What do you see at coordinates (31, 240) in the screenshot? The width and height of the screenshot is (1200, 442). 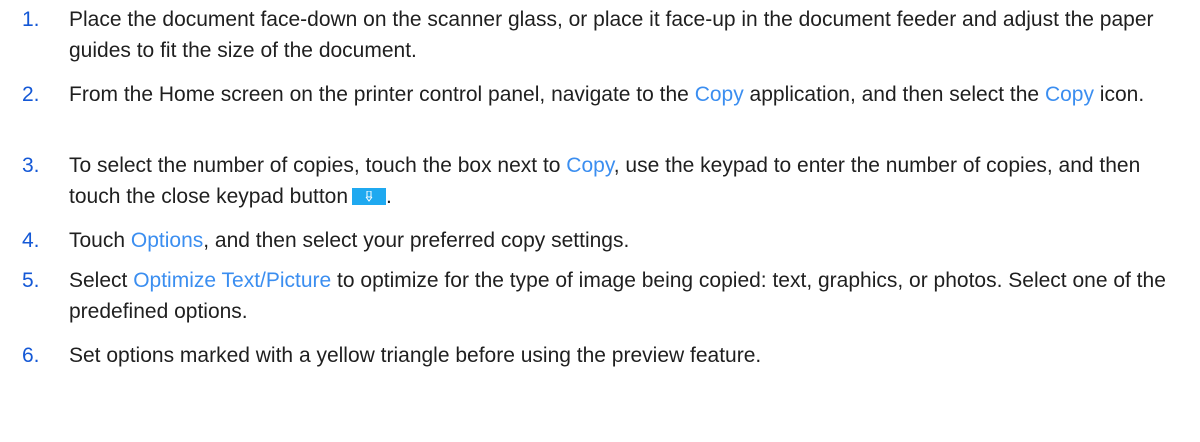 I see `step-number: 4.` at bounding box center [31, 240].